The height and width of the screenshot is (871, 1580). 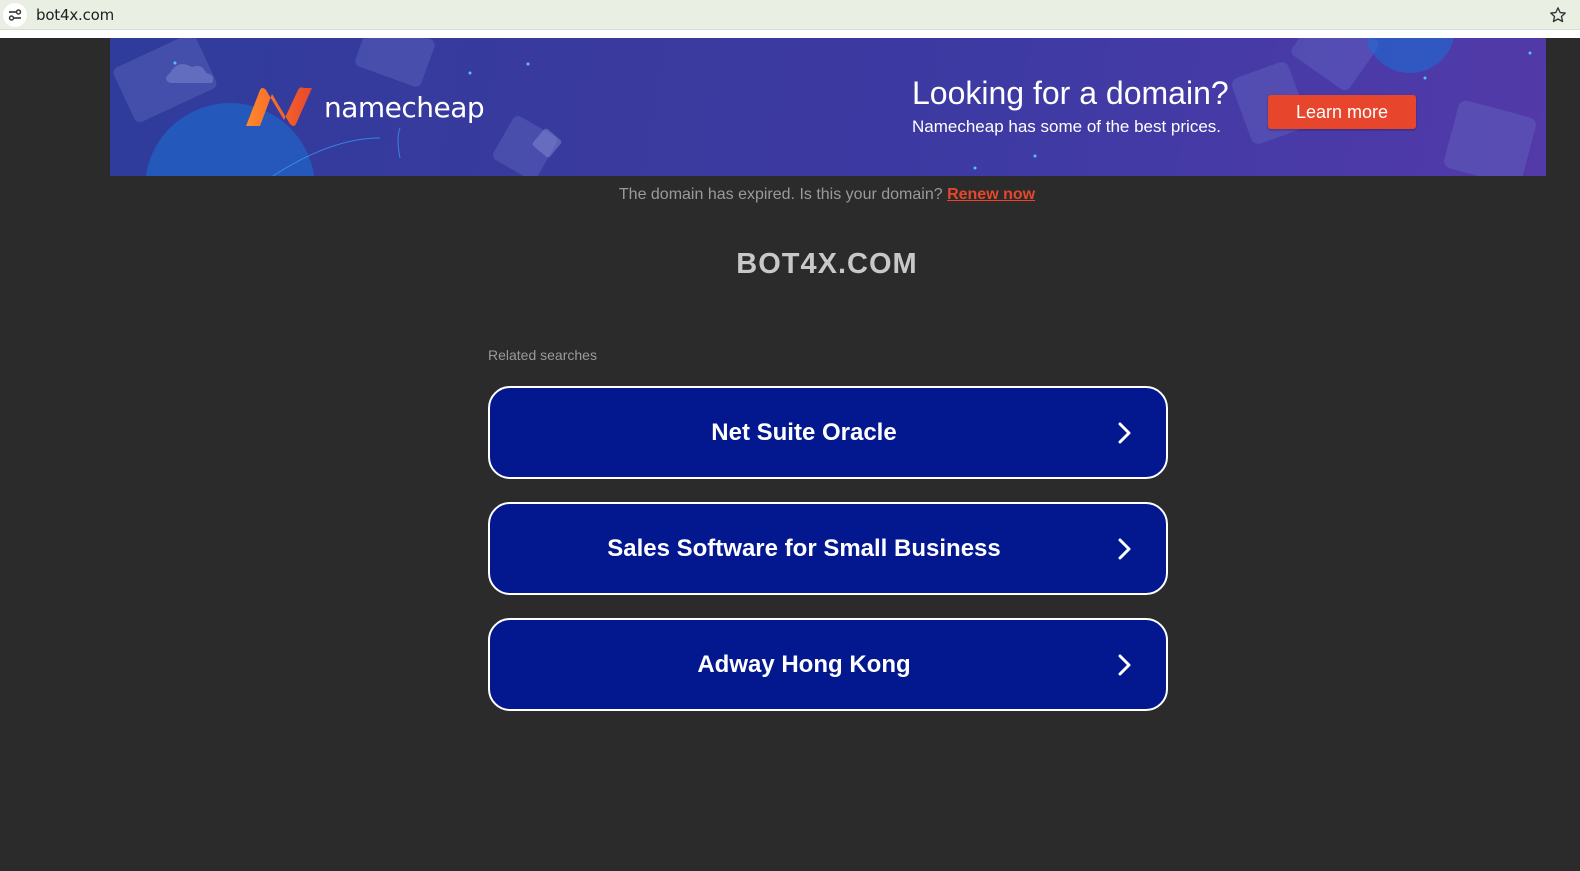 I want to click on url-text: bot4x.com, so click(x=75, y=15).